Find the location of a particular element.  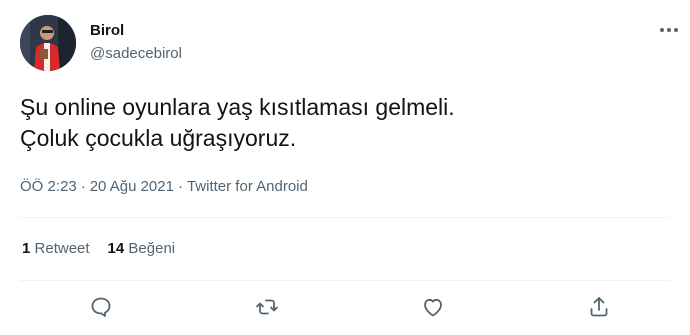

avatar is located at coordinates (48, 43).